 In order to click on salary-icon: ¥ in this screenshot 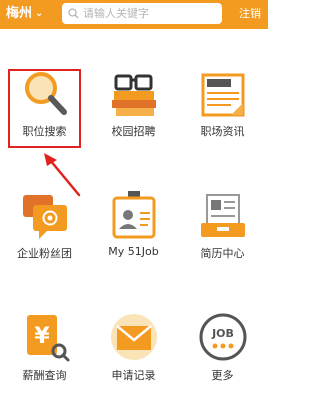, I will do `click(48, 338)`.